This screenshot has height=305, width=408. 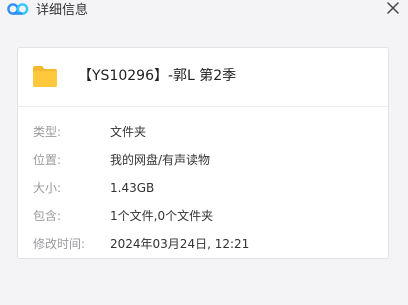 I want to click on detail-row-contains: 包含: 1个文件,0个文件夹, so click(x=203, y=216).